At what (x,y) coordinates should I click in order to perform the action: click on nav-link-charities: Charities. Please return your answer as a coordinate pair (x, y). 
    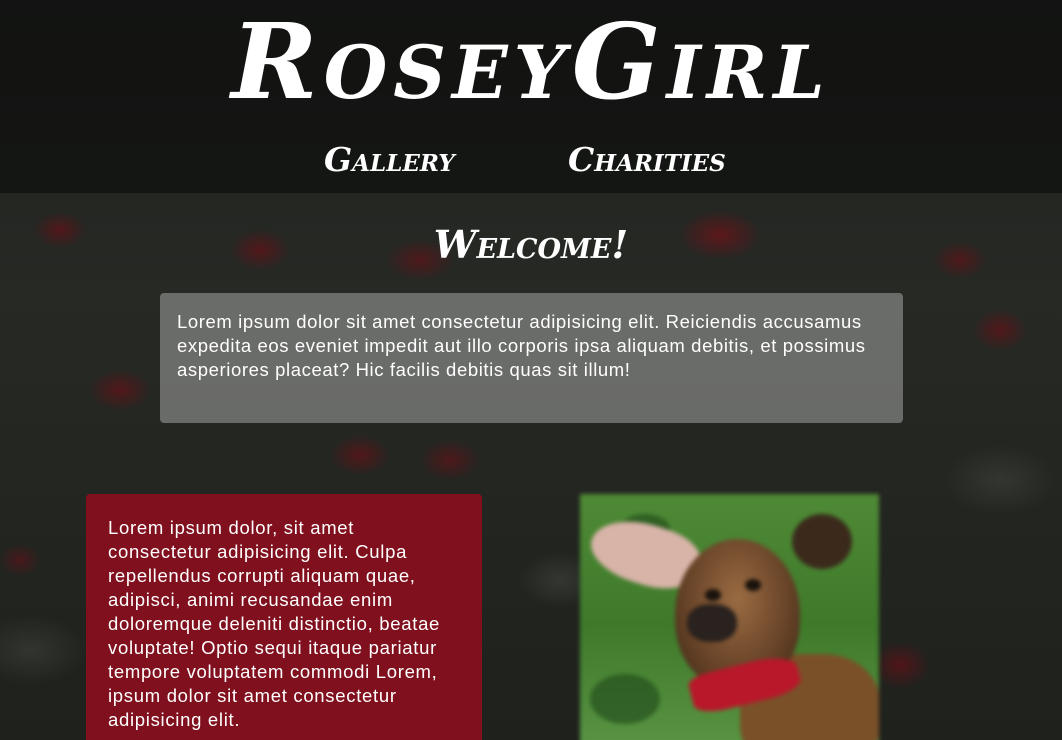
    Looking at the image, I should click on (647, 160).